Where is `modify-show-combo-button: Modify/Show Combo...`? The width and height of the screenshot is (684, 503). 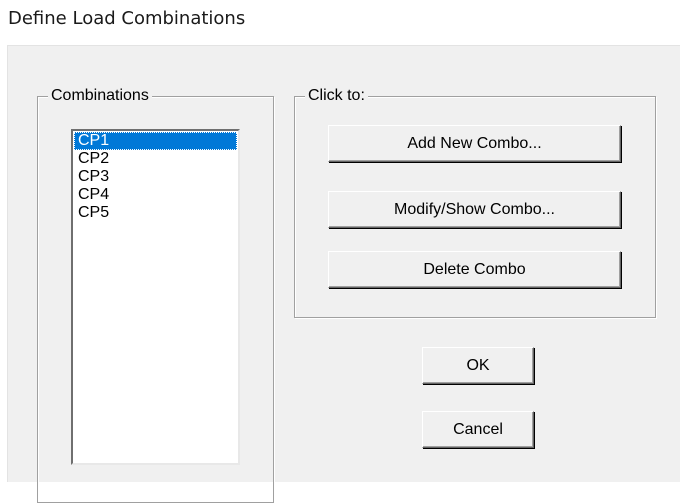 modify-show-combo-button: Modify/Show Combo... is located at coordinates (474, 209).